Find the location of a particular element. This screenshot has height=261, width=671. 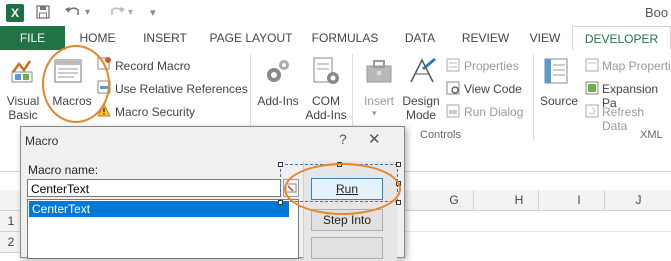

title-bar is located at coordinates (335, 13).